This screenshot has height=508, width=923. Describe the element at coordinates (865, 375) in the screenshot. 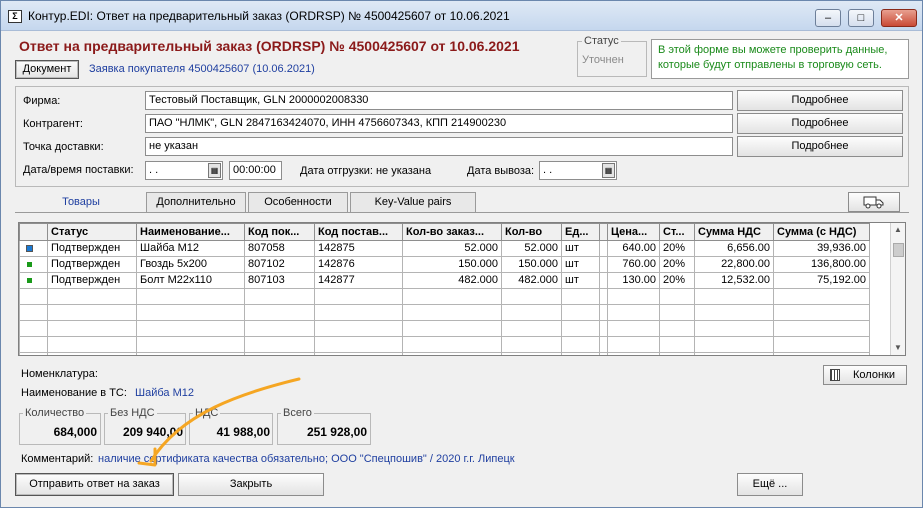

I see `columns-button: Колонки` at that location.